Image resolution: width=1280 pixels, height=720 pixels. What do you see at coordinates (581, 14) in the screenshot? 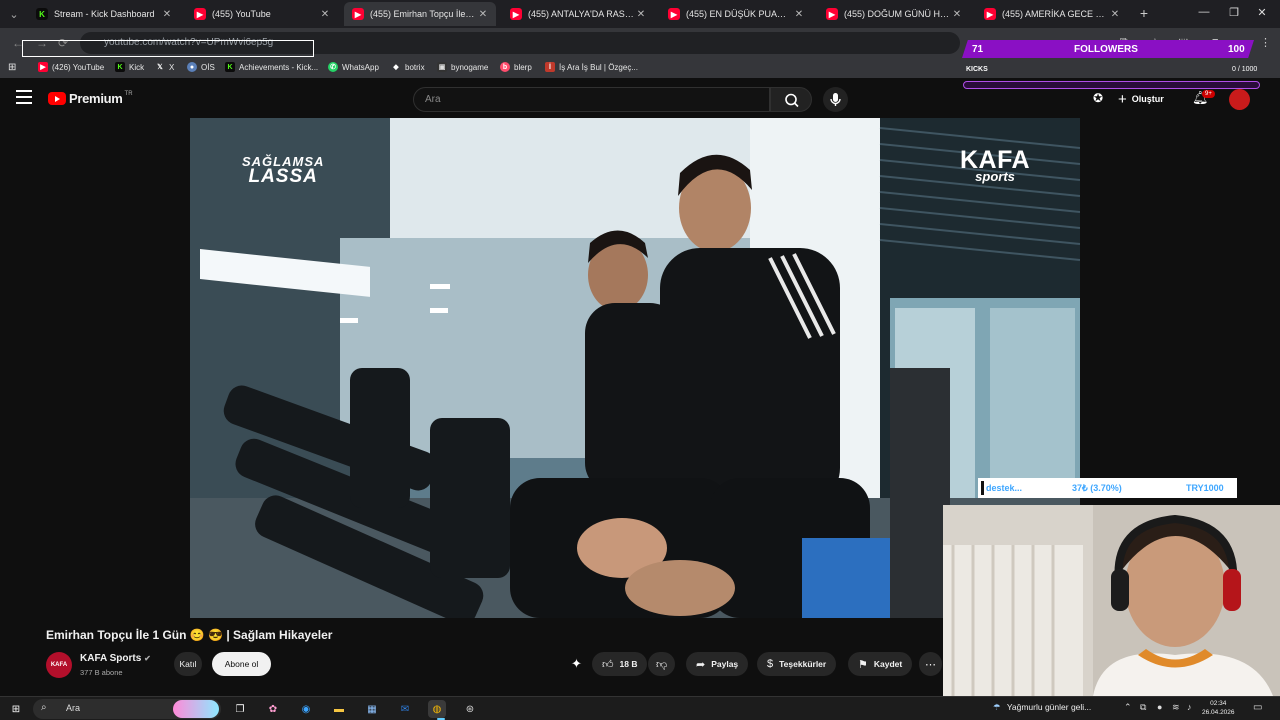
I see `tab-label: (455) ANTALYA'DA RASTGELE M` at bounding box center [581, 14].